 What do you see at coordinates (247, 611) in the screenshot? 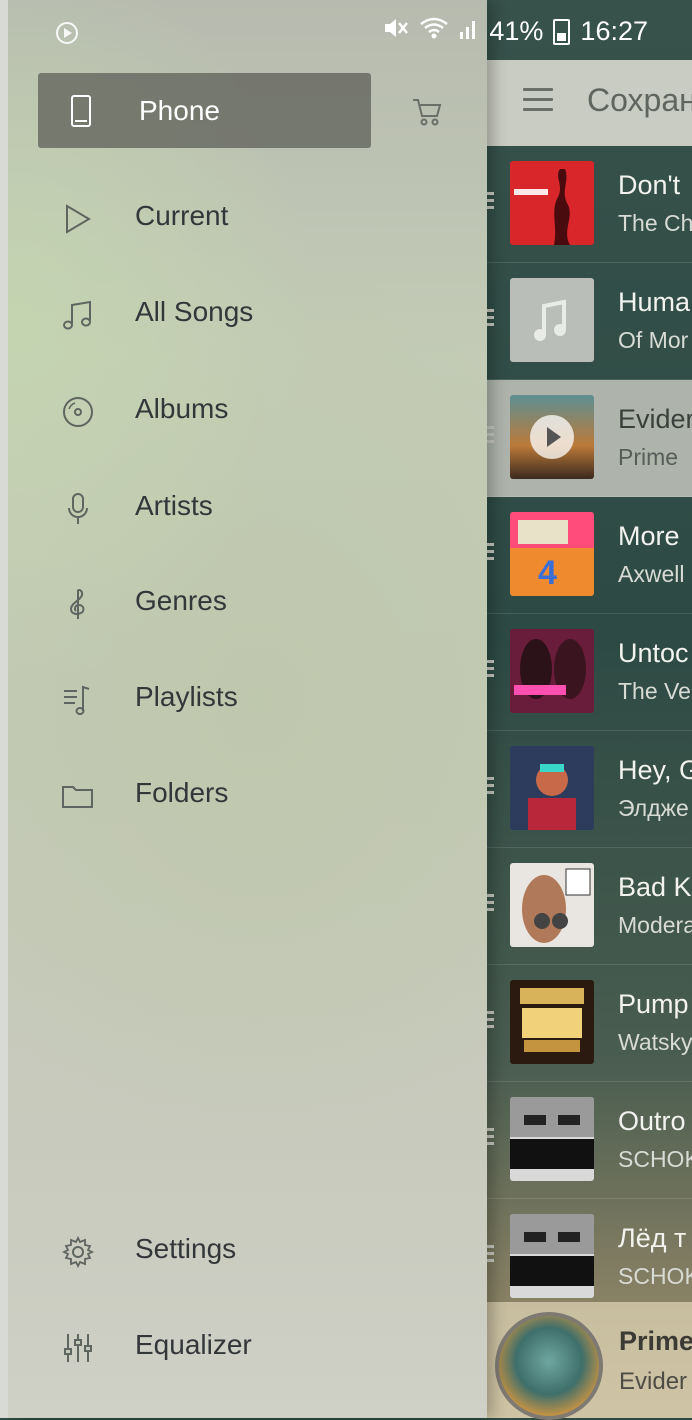
I see `nav-item-genres: Genres` at bounding box center [247, 611].